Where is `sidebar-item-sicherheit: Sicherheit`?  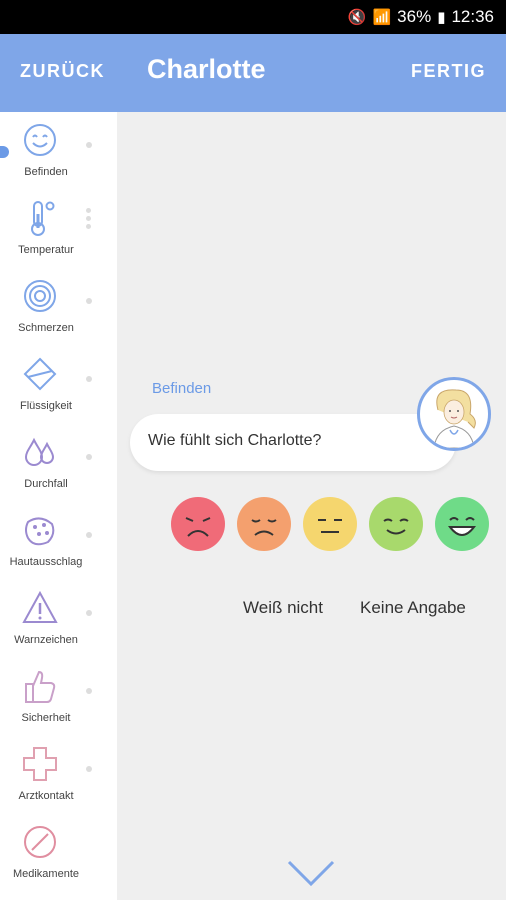 sidebar-item-sicherheit: Sicherheit is located at coordinates (58, 697).